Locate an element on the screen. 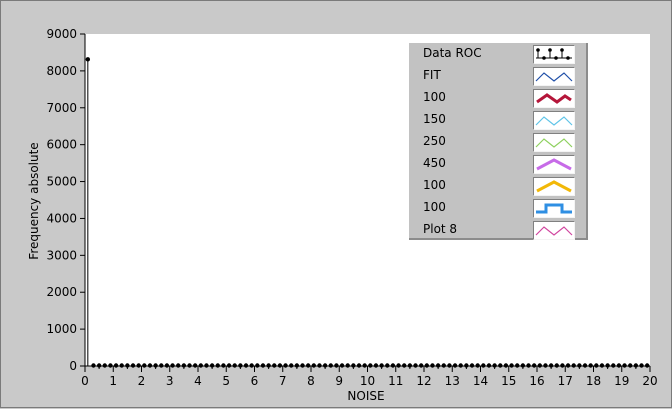 This screenshot has height=409, width=672. legend-label: 150 is located at coordinates (434, 119).